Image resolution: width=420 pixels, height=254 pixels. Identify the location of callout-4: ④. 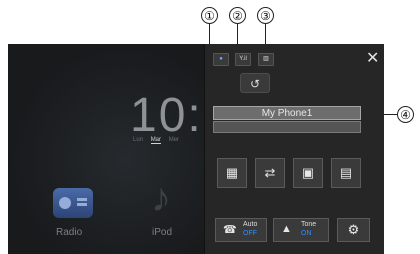
(405, 114).